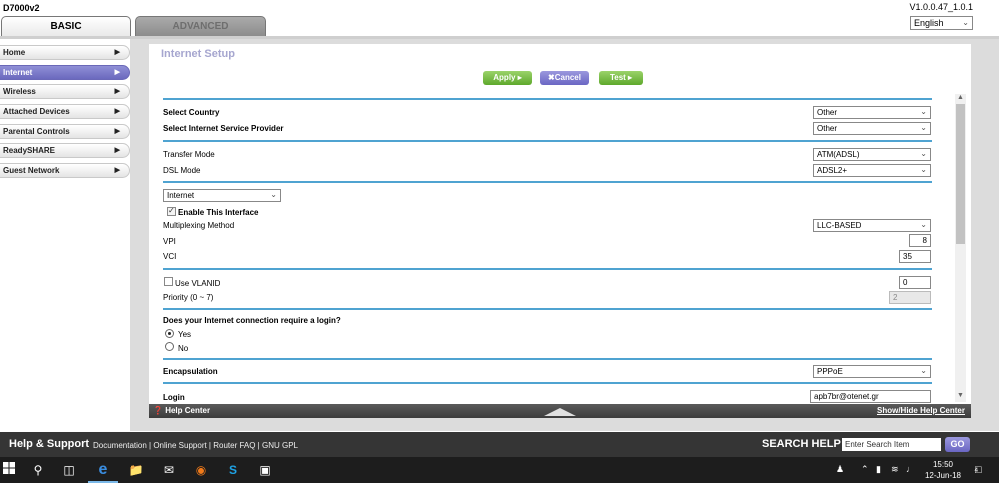 The image size is (999, 483). What do you see at coordinates (872, 371) in the screenshot?
I see `encapsulation-select: PPPoE ⌄` at bounding box center [872, 371].